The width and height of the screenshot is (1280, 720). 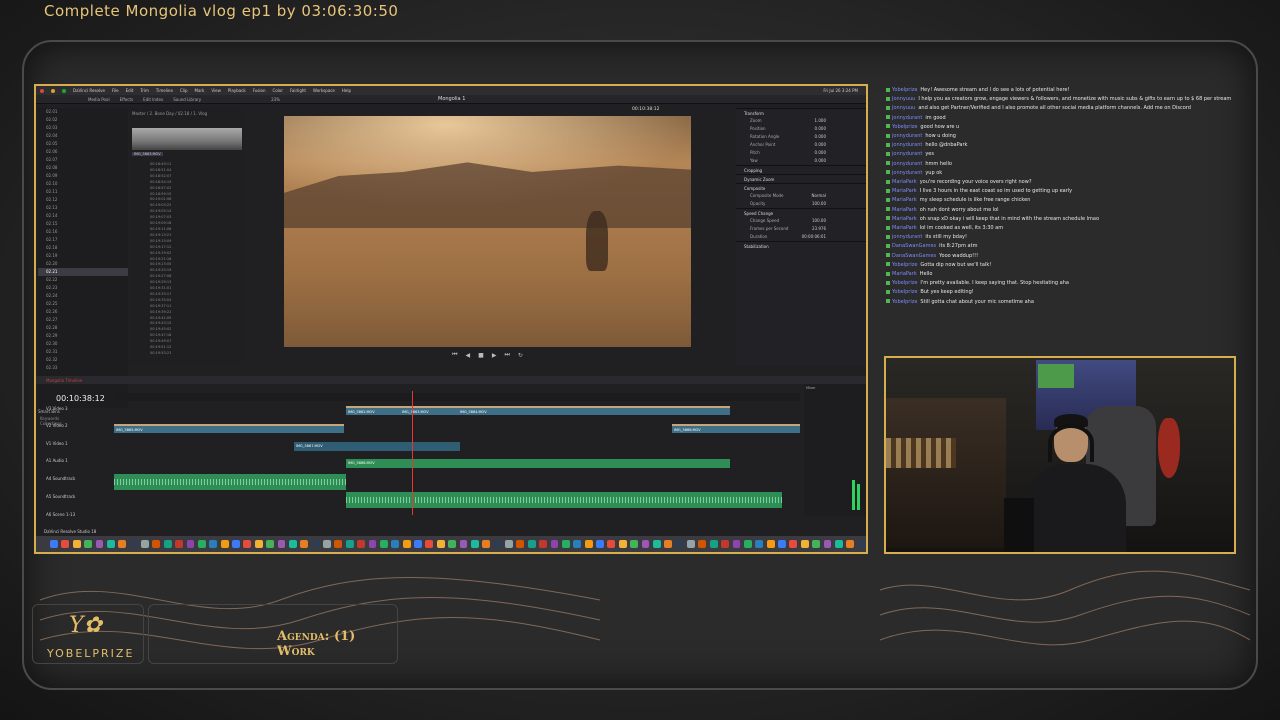 What do you see at coordinates (481, 355) in the screenshot?
I see `stop-icon: ■` at bounding box center [481, 355].